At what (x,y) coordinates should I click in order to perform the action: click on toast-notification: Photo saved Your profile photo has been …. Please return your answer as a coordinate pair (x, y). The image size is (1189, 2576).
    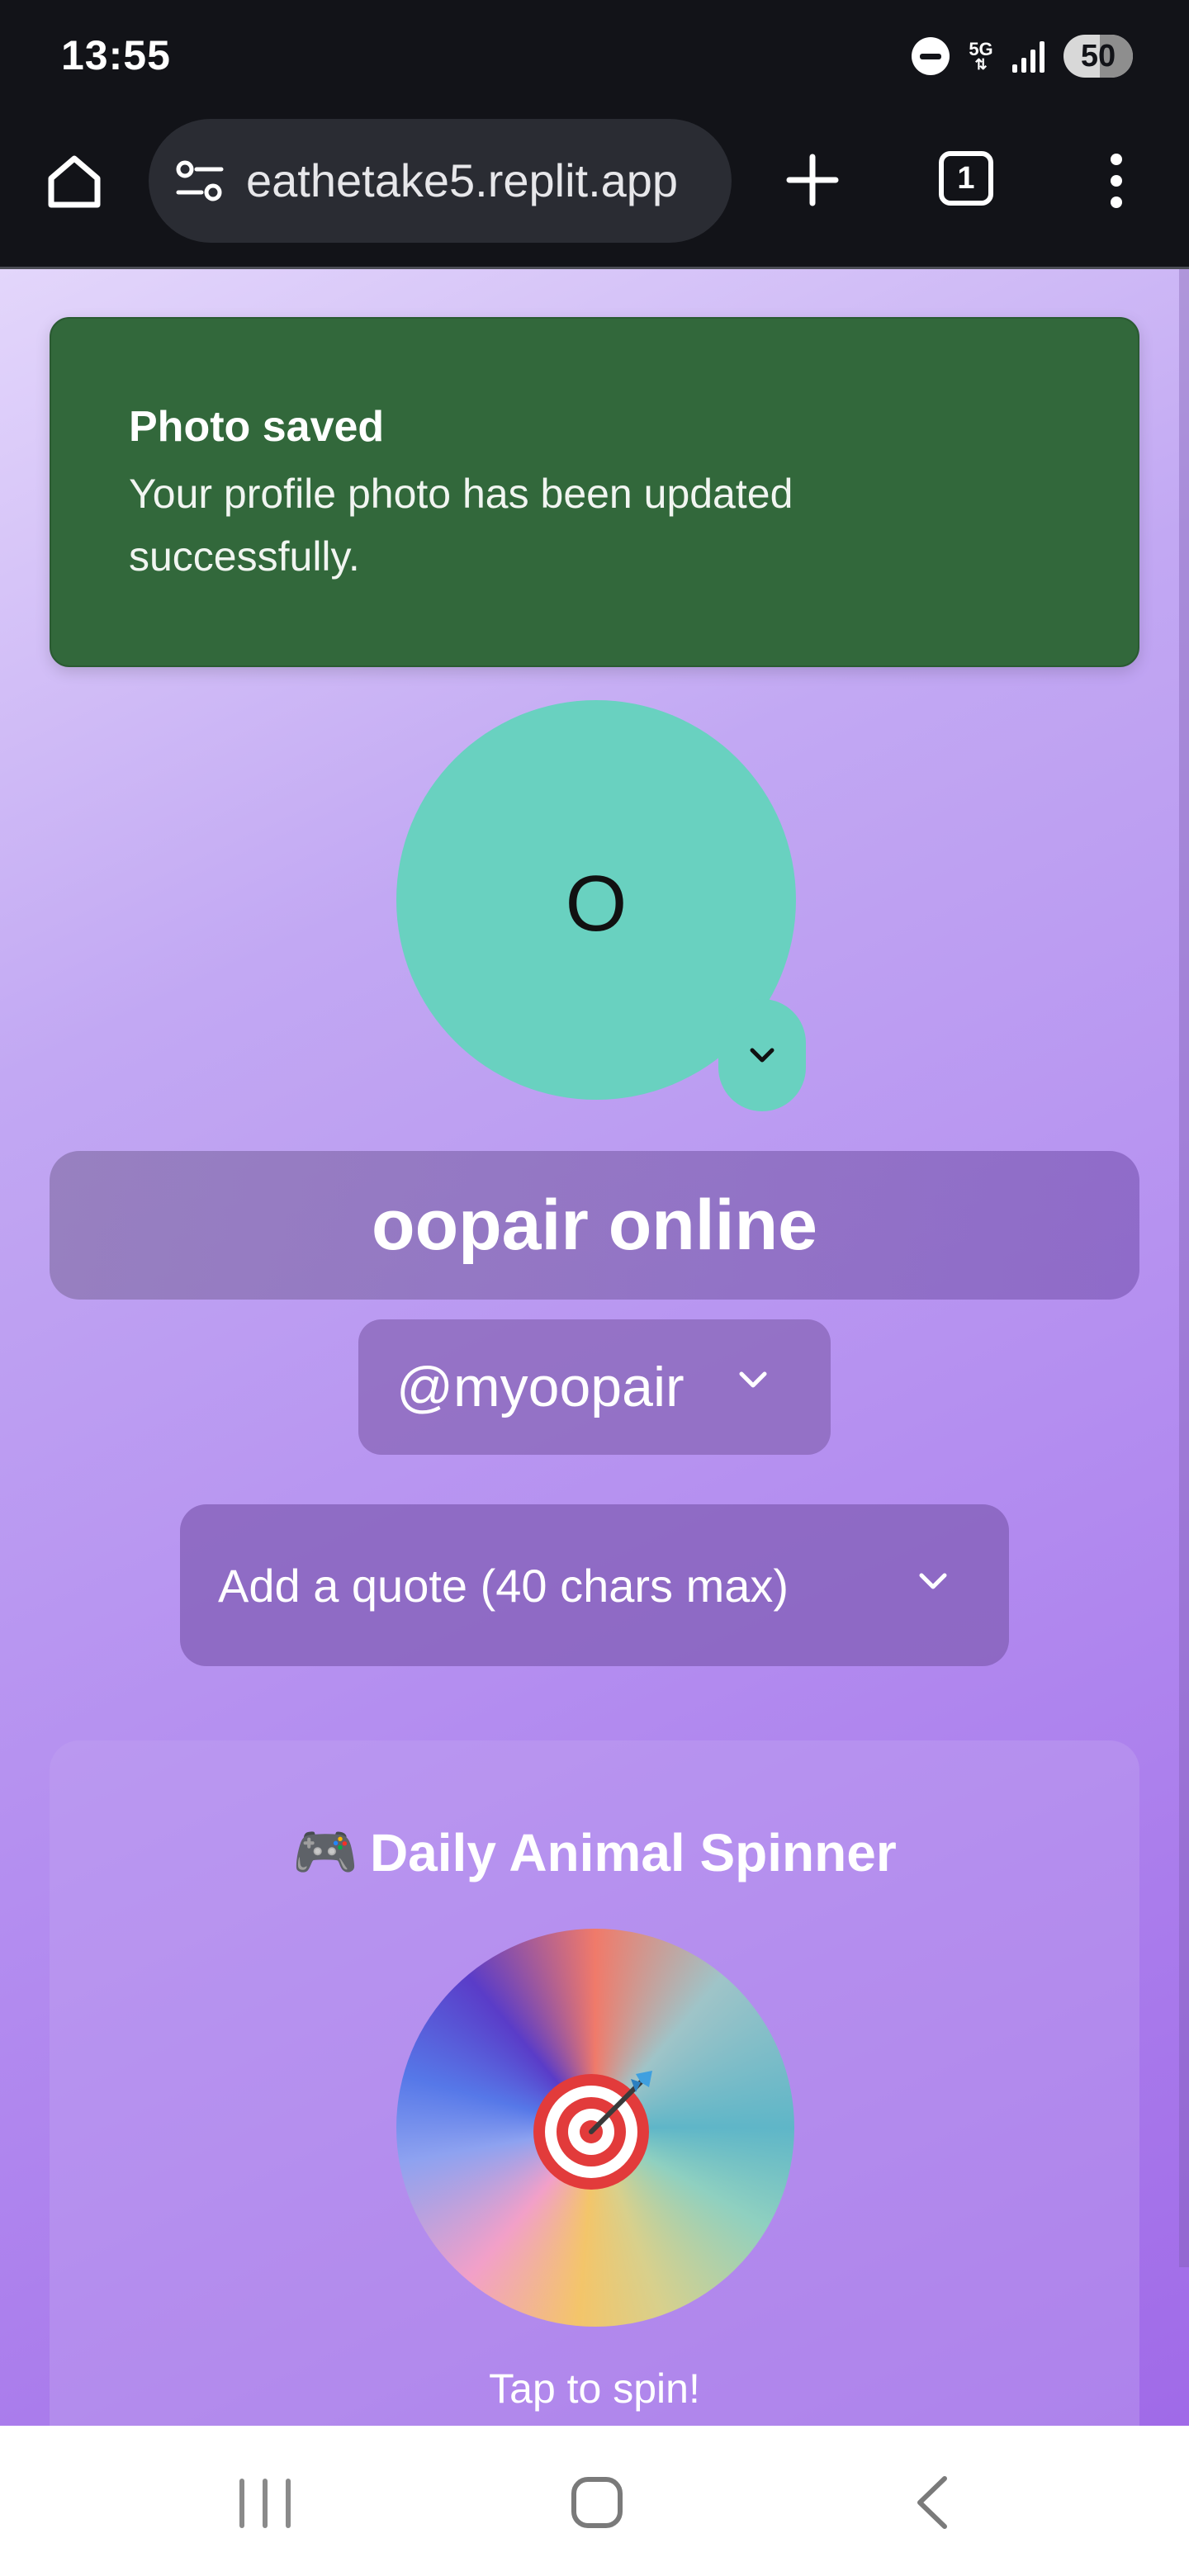
    Looking at the image, I should click on (594, 492).